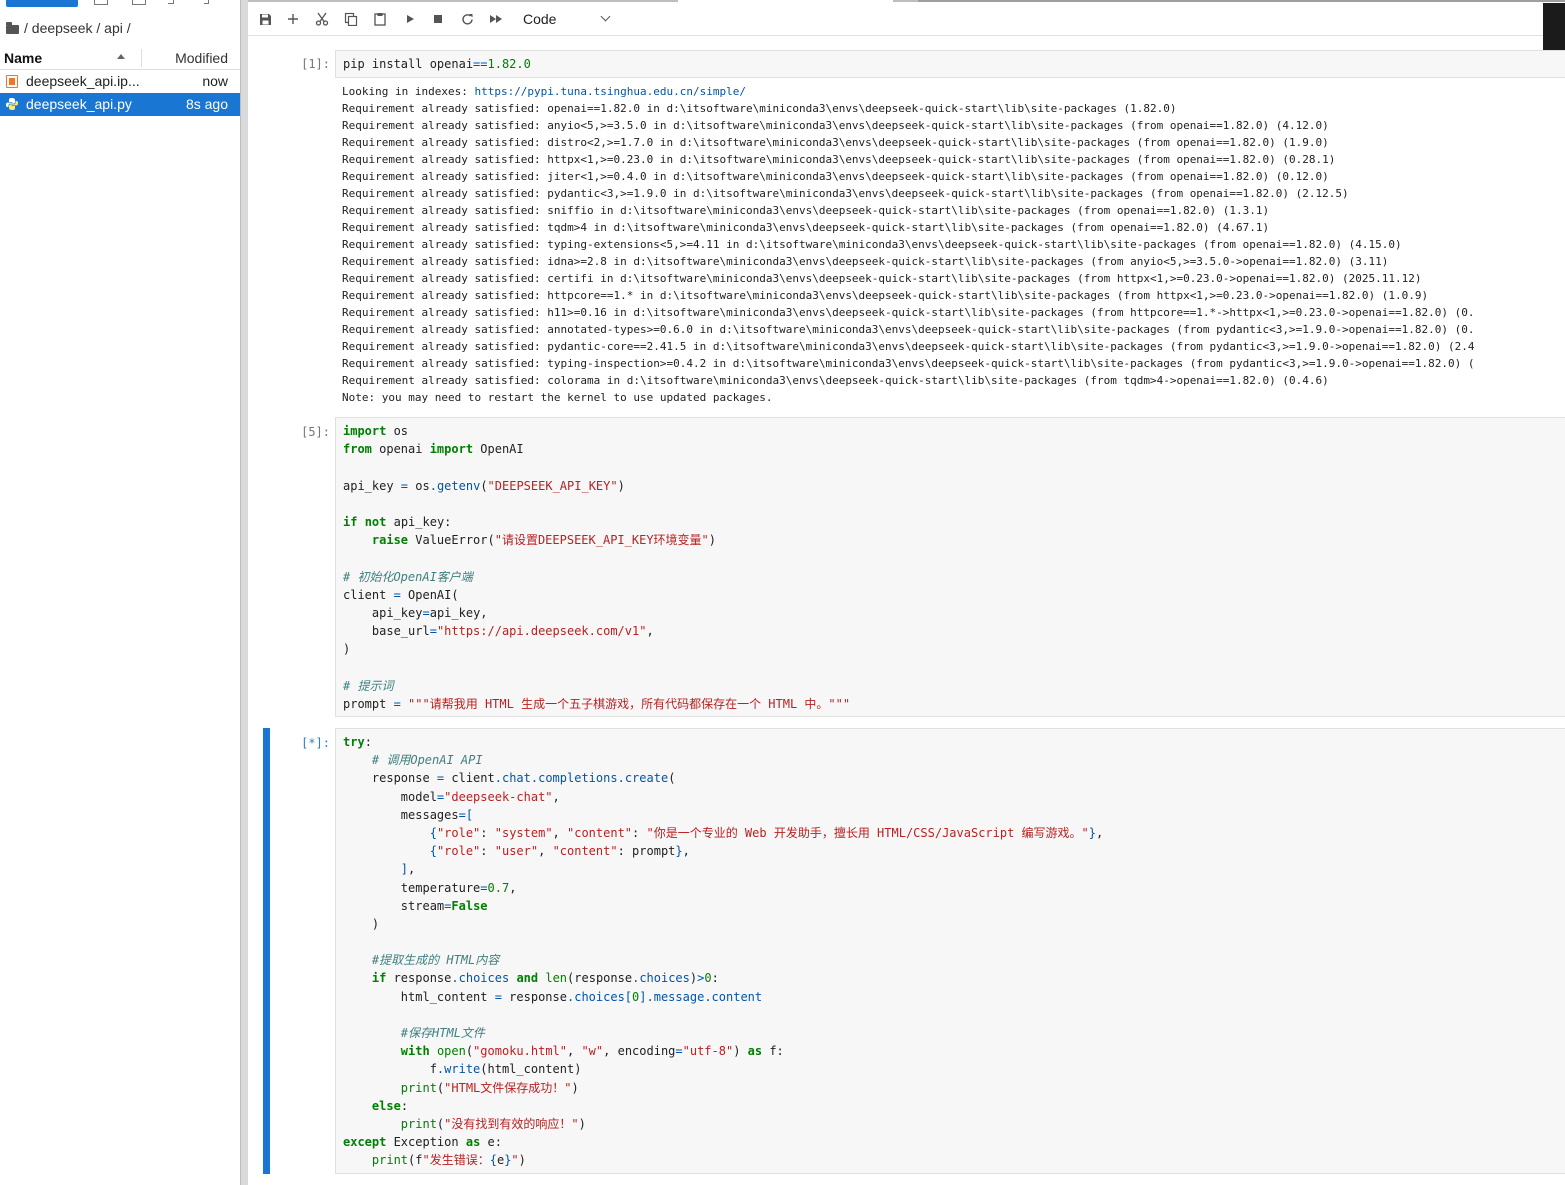 The image size is (1565, 1185). I want to click on column-name: Name, so click(23, 58).